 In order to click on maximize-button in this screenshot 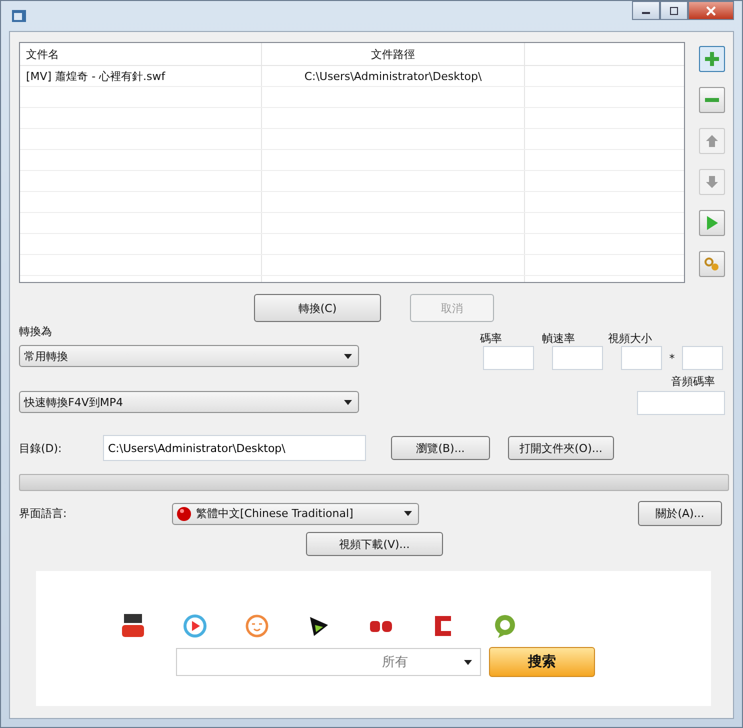, I will do `click(674, 10)`.